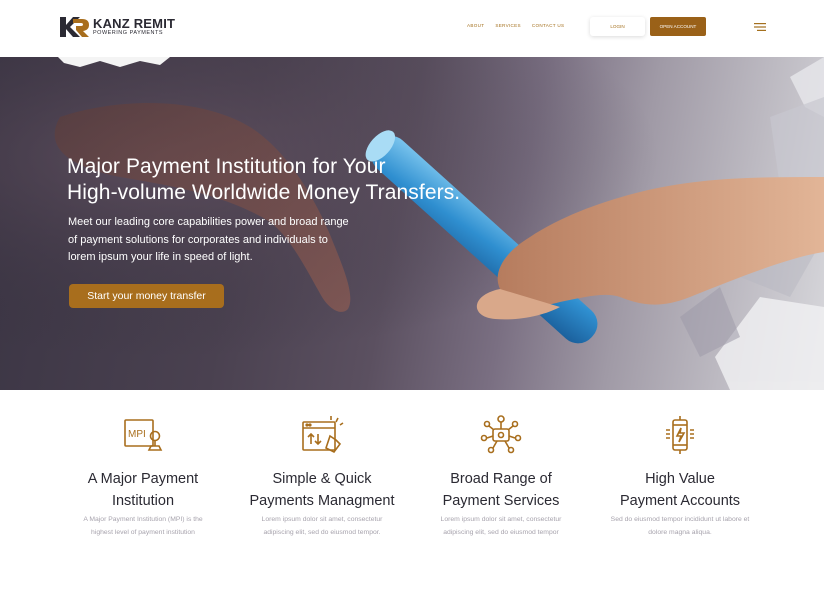 The width and height of the screenshot is (824, 607). What do you see at coordinates (501, 434) in the screenshot?
I see `services-network-icon` at bounding box center [501, 434].